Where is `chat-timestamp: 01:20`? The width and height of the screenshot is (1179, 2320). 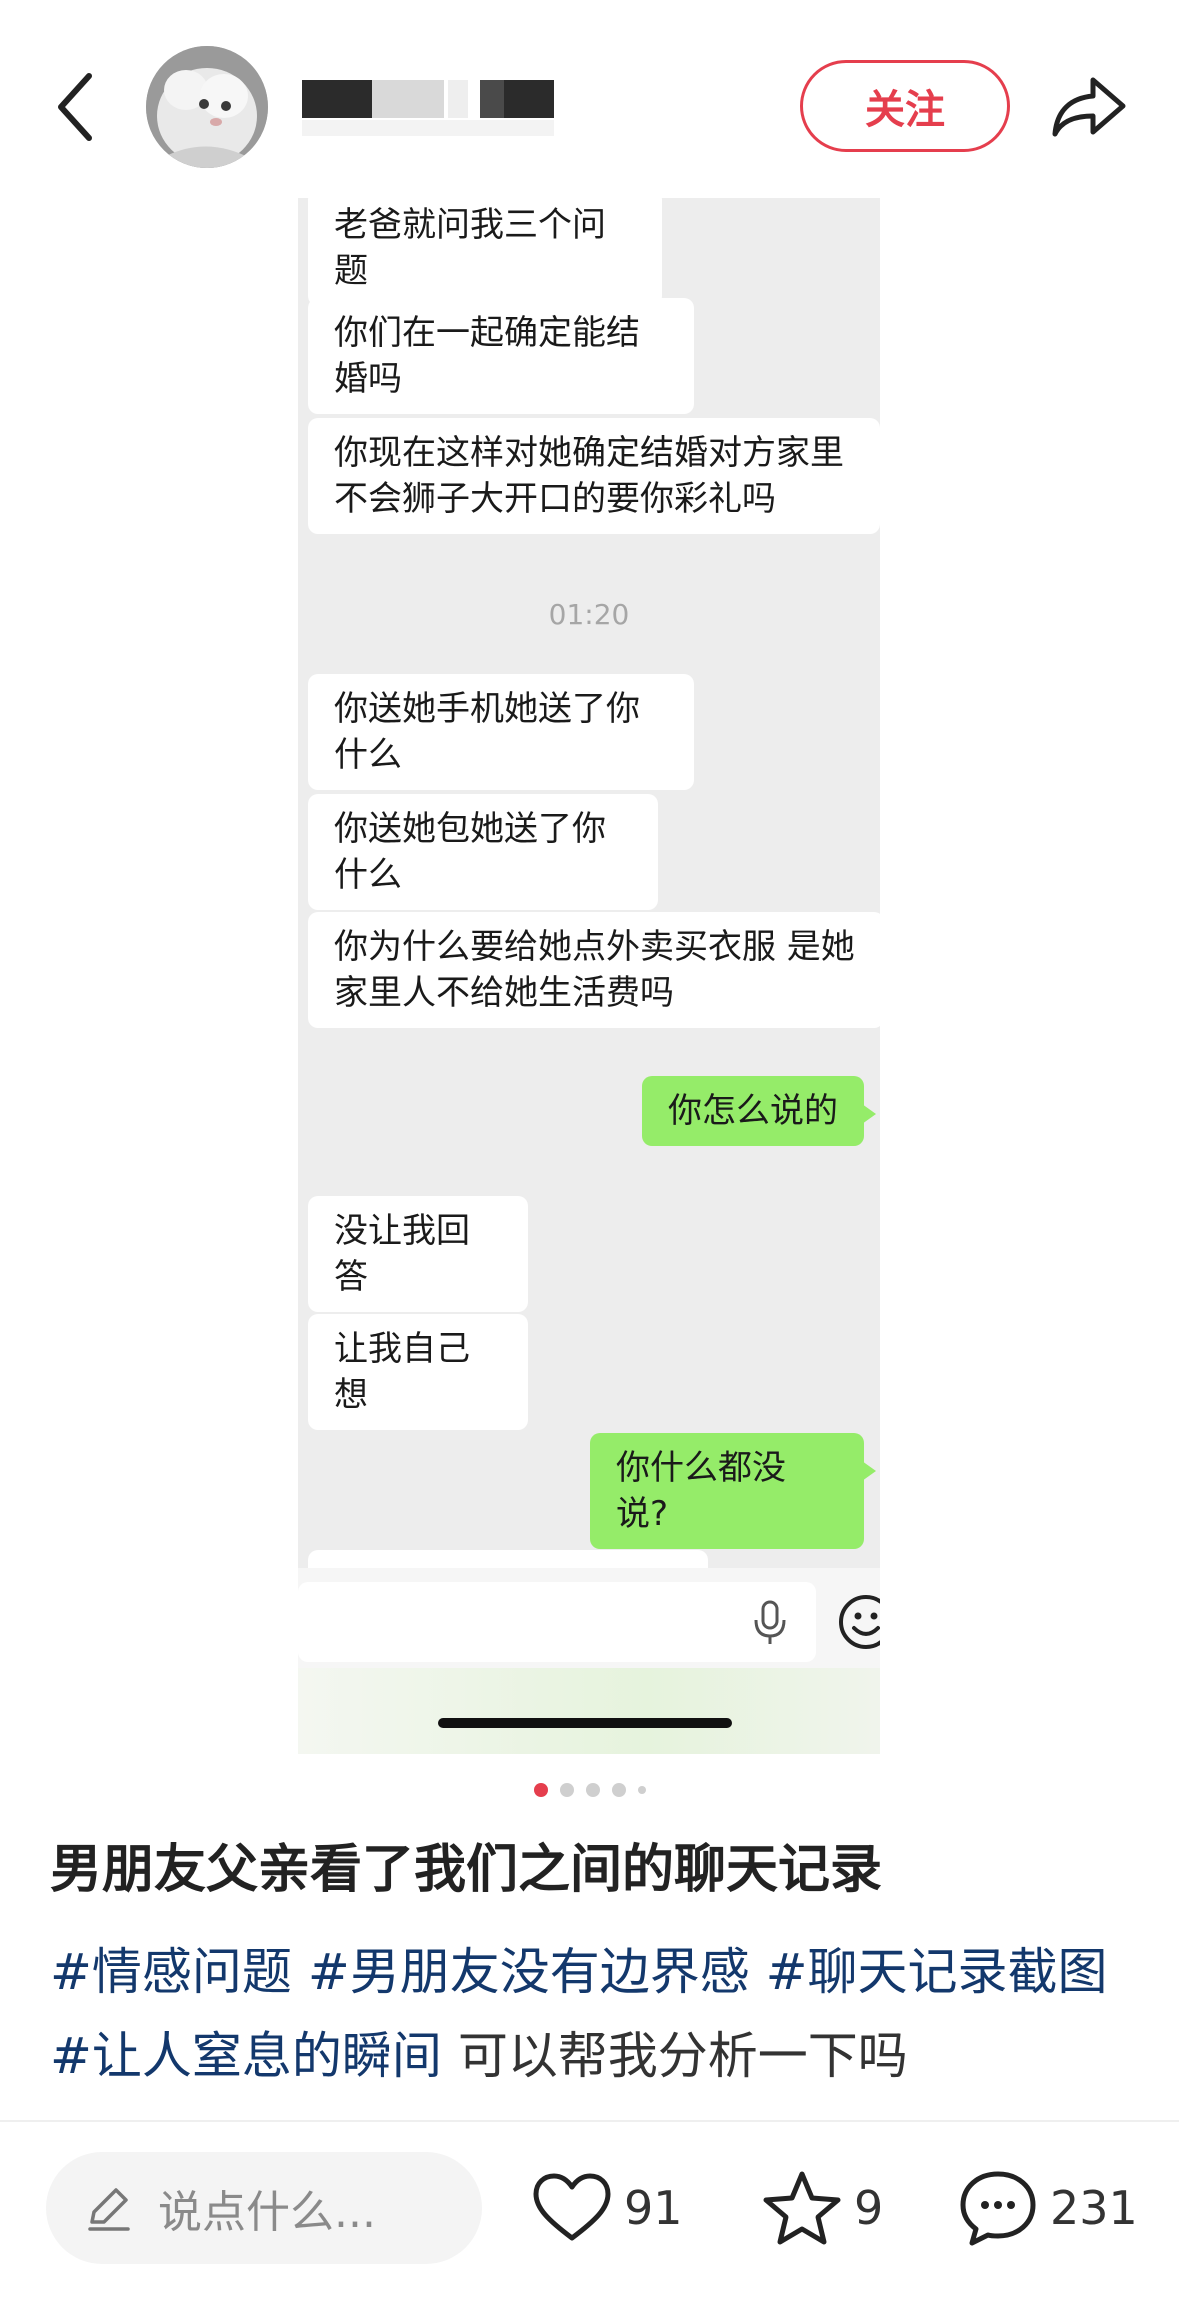 chat-timestamp: 01:20 is located at coordinates (589, 614).